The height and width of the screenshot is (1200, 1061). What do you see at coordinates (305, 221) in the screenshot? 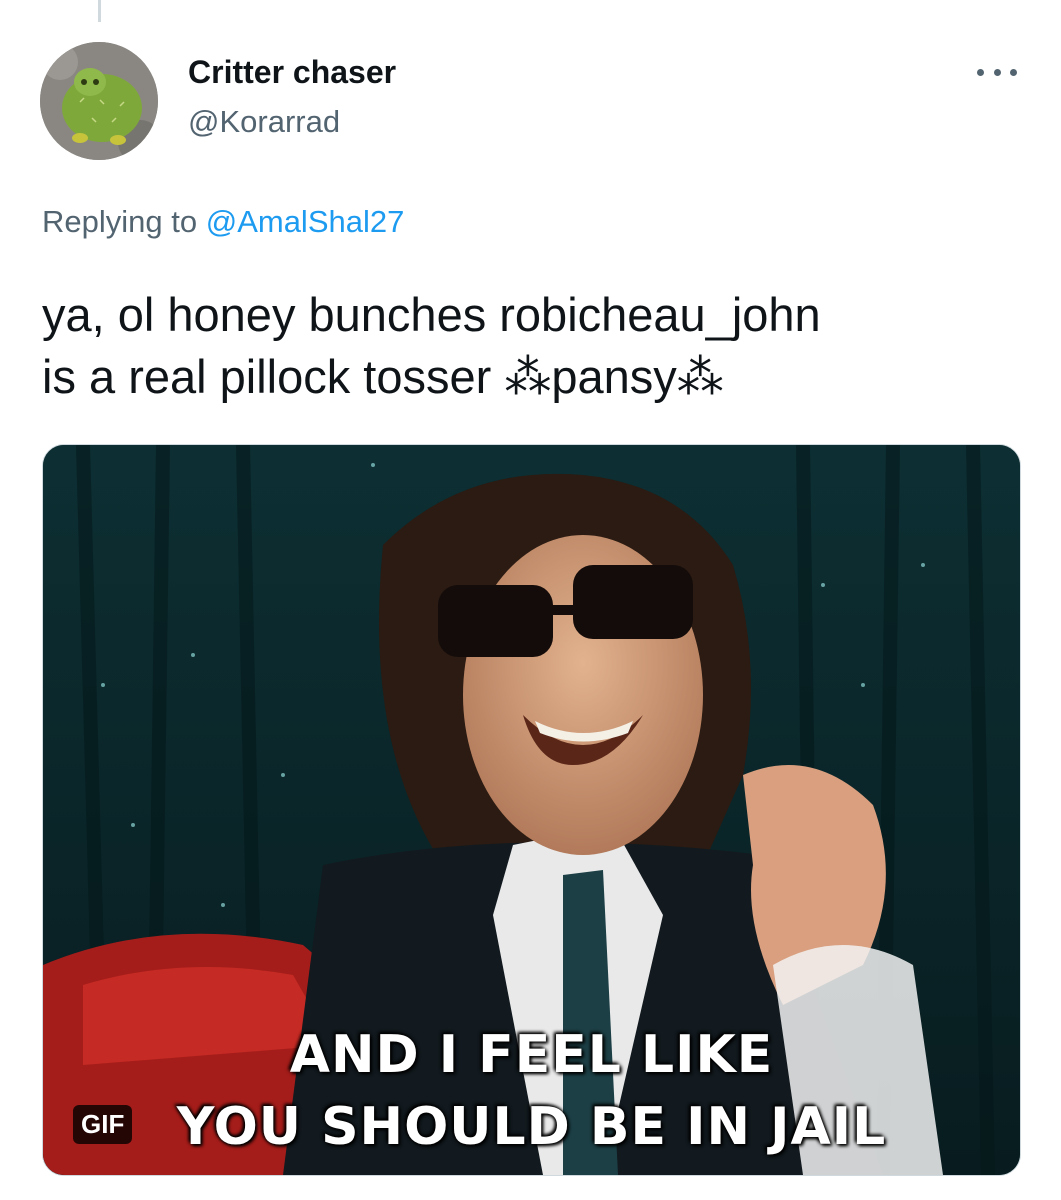
I see `replying-to-link: @AmalShal27` at bounding box center [305, 221].